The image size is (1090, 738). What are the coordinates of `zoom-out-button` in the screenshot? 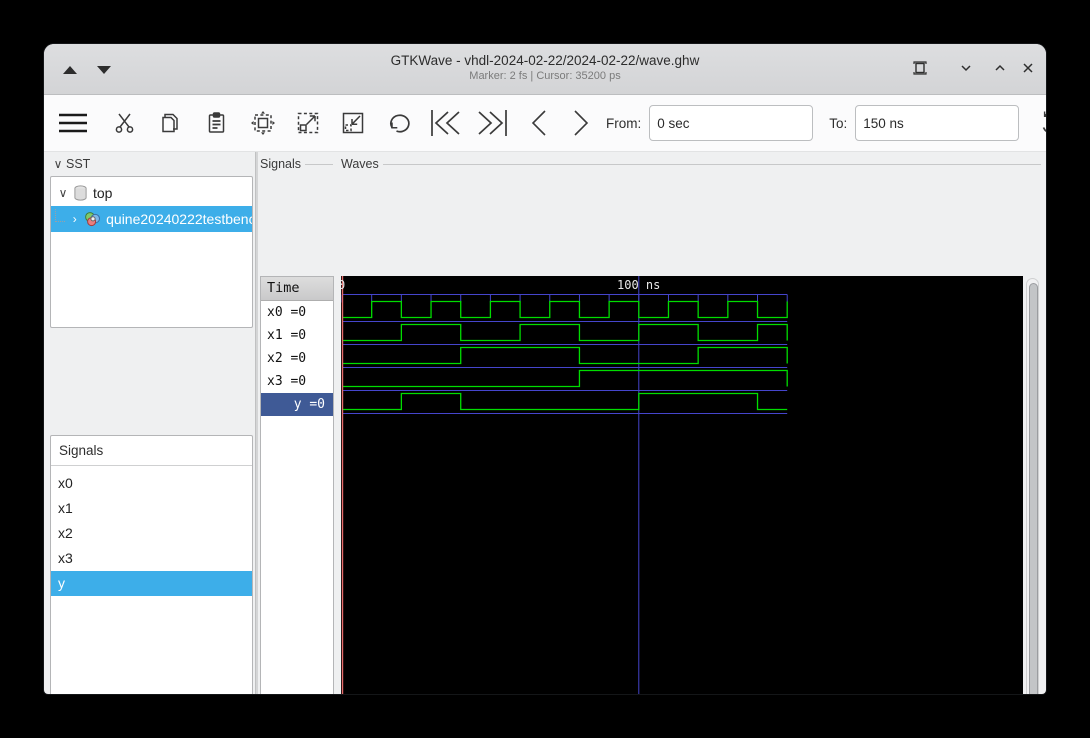 It's located at (353, 123).